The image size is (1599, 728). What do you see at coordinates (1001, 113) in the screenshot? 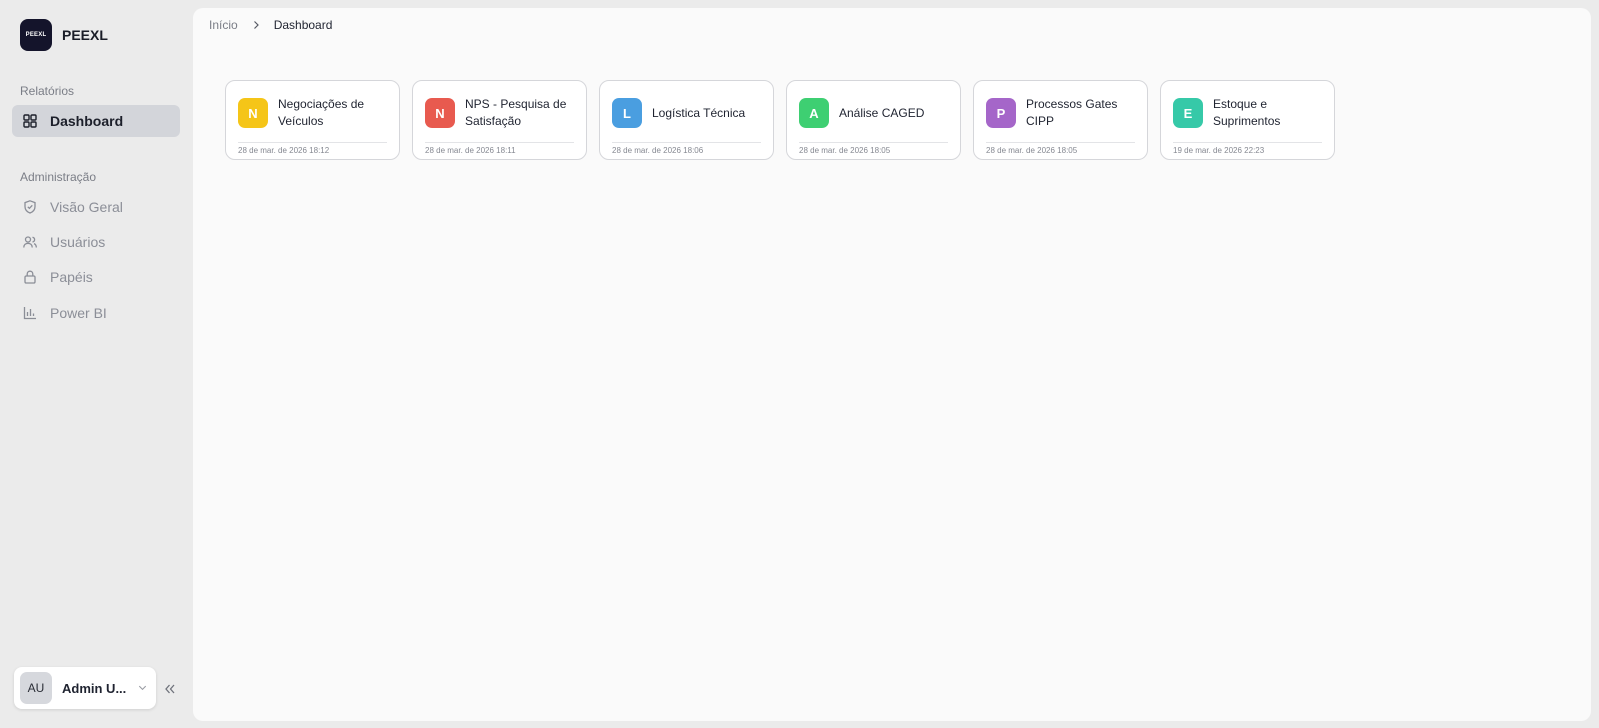
I see `card-letter-icon: P` at bounding box center [1001, 113].